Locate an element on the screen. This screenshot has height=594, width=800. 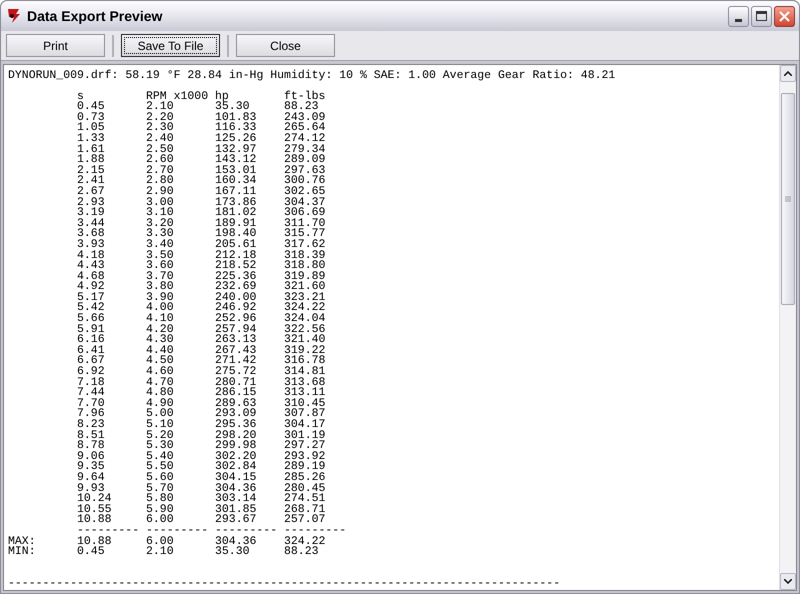
table-cell: 116.33 is located at coordinates (235, 127).